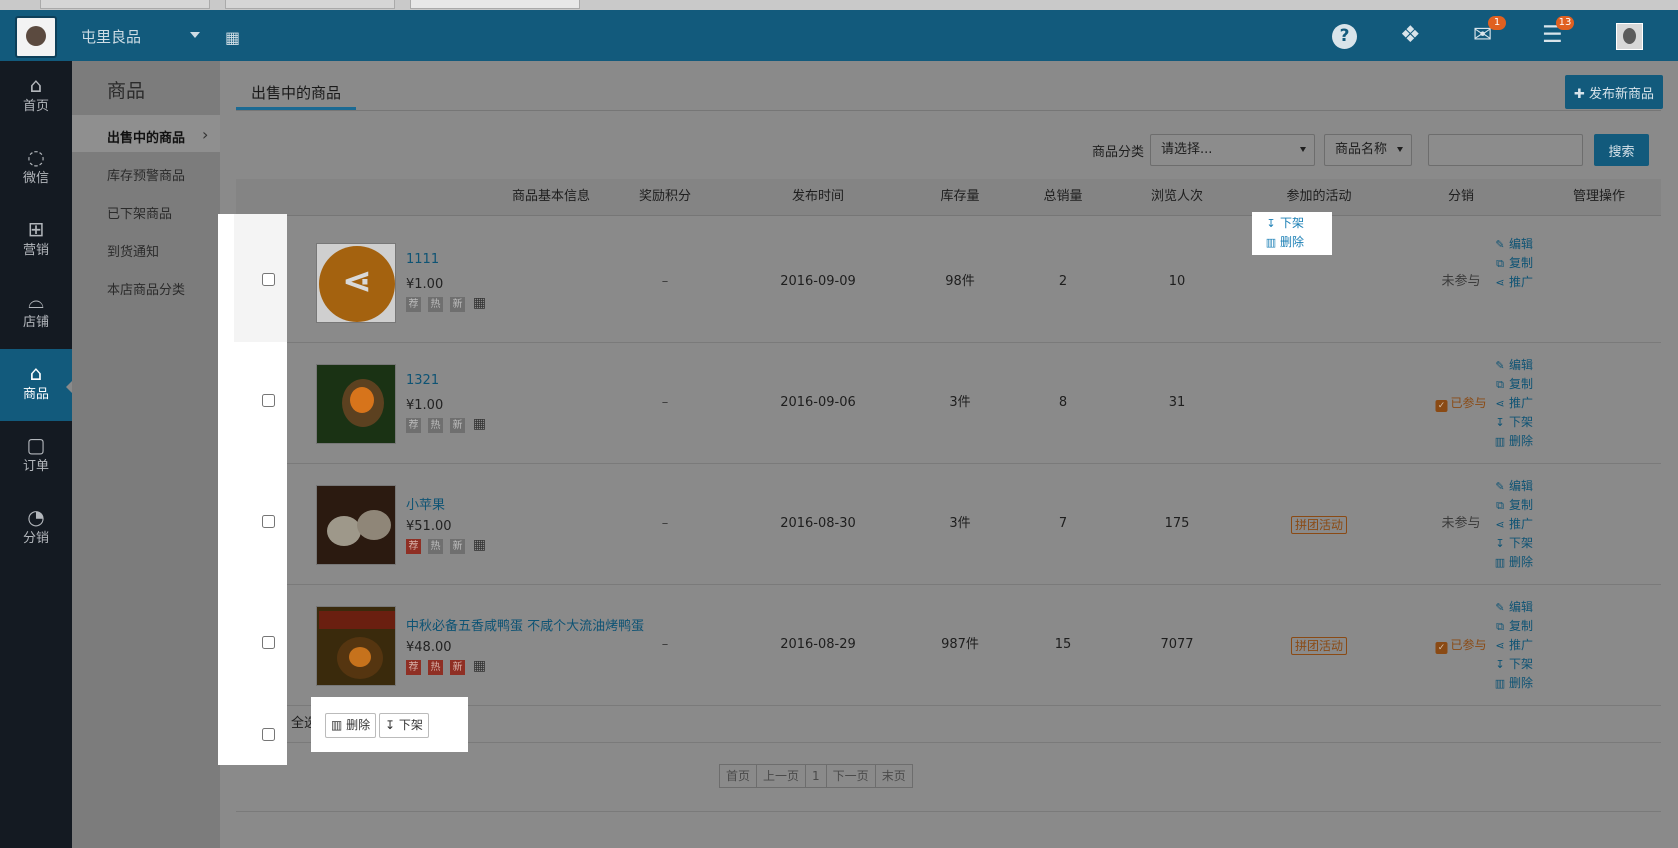  What do you see at coordinates (296, 94) in the screenshot?
I see `tab-on-sale: 出售中的商品` at bounding box center [296, 94].